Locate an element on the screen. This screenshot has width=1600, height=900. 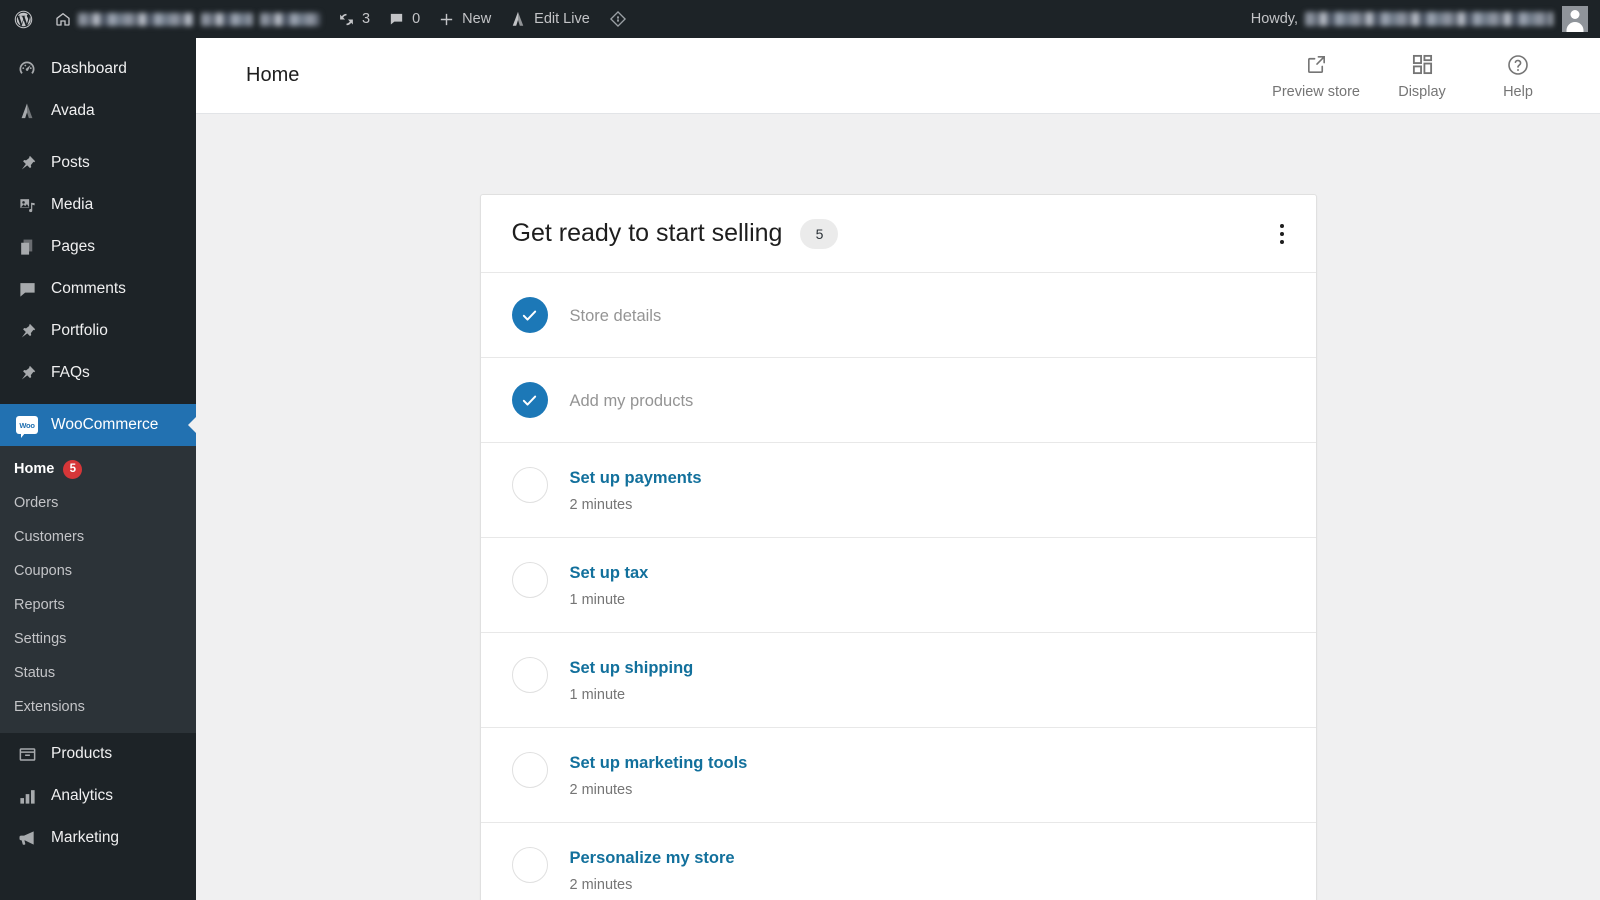
sidebar-item-portfolio: Portfolio is located at coordinates (98, 331).